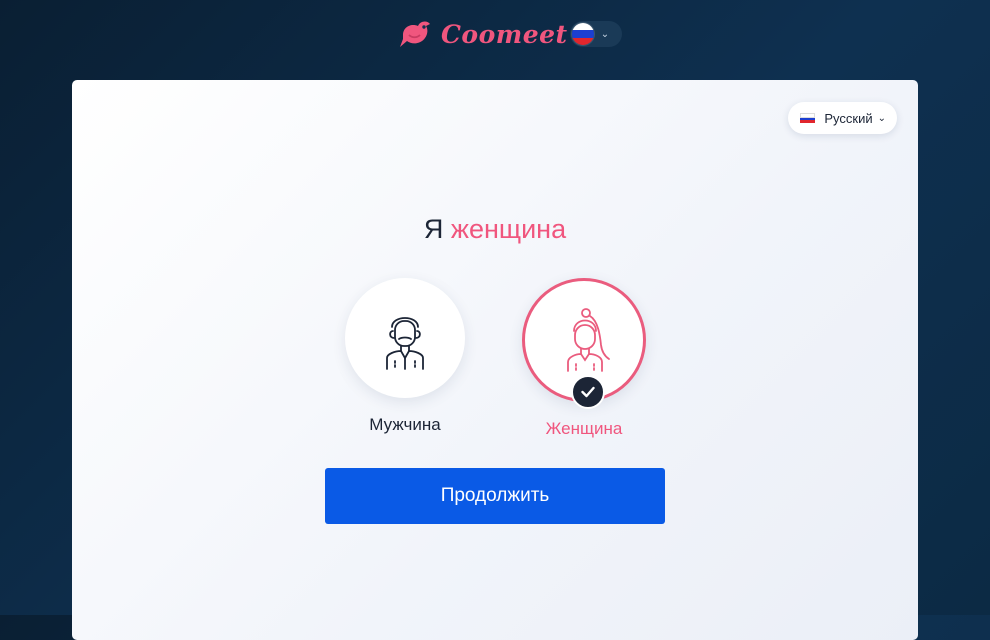 The image size is (990, 640). Describe the element at coordinates (588, 340) in the screenshot. I see `female-avatar-icon` at that location.